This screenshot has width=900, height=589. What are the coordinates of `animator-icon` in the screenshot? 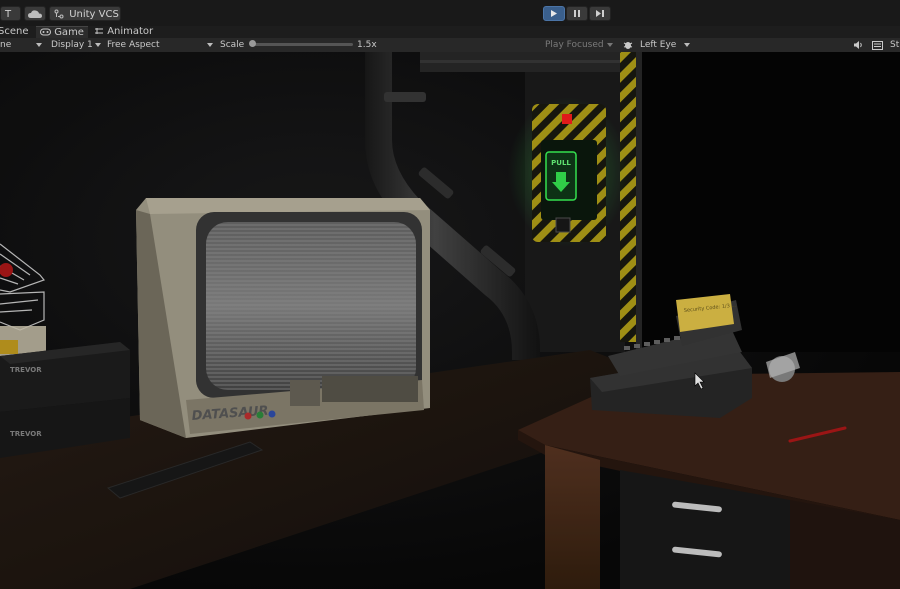 It's located at (99, 31).